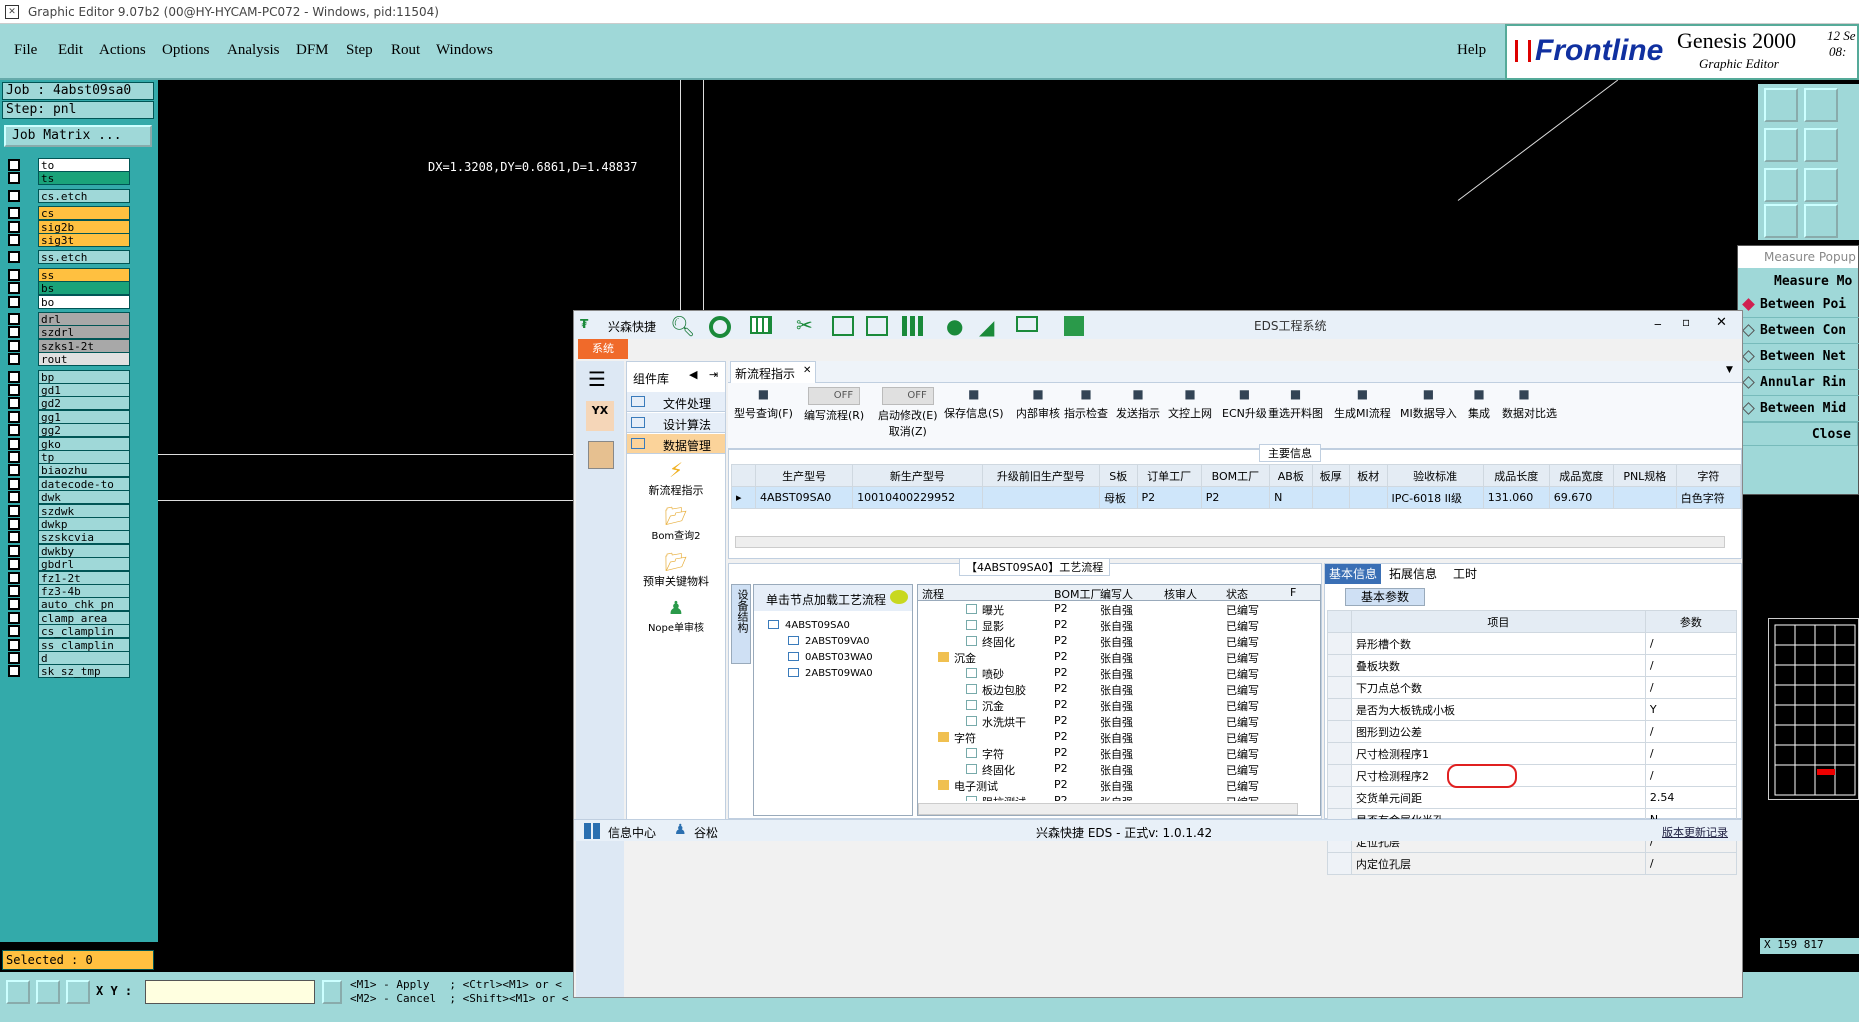 The height and width of the screenshot is (1022, 1859). I want to click on menu-analysis: Analysis, so click(253, 50).